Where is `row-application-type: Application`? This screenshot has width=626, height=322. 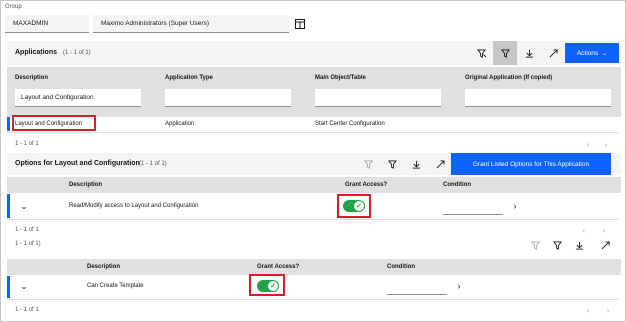
row-application-type: Application is located at coordinates (180, 124).